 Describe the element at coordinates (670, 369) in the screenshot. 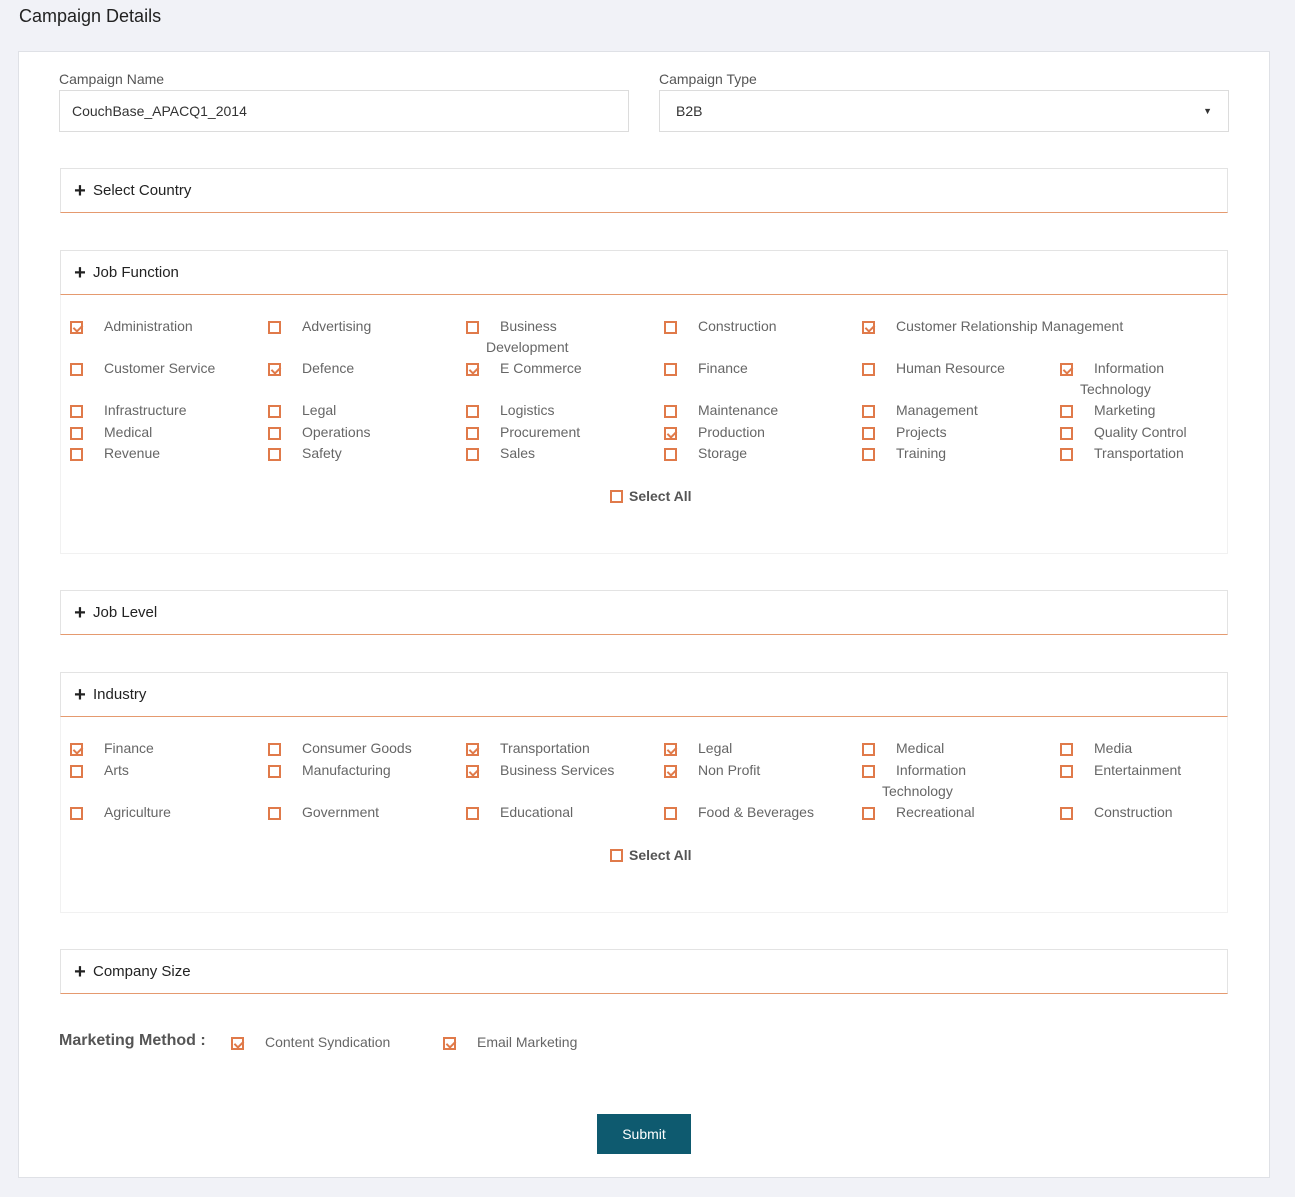

I see `job-function-finance-checkbox` at that location.